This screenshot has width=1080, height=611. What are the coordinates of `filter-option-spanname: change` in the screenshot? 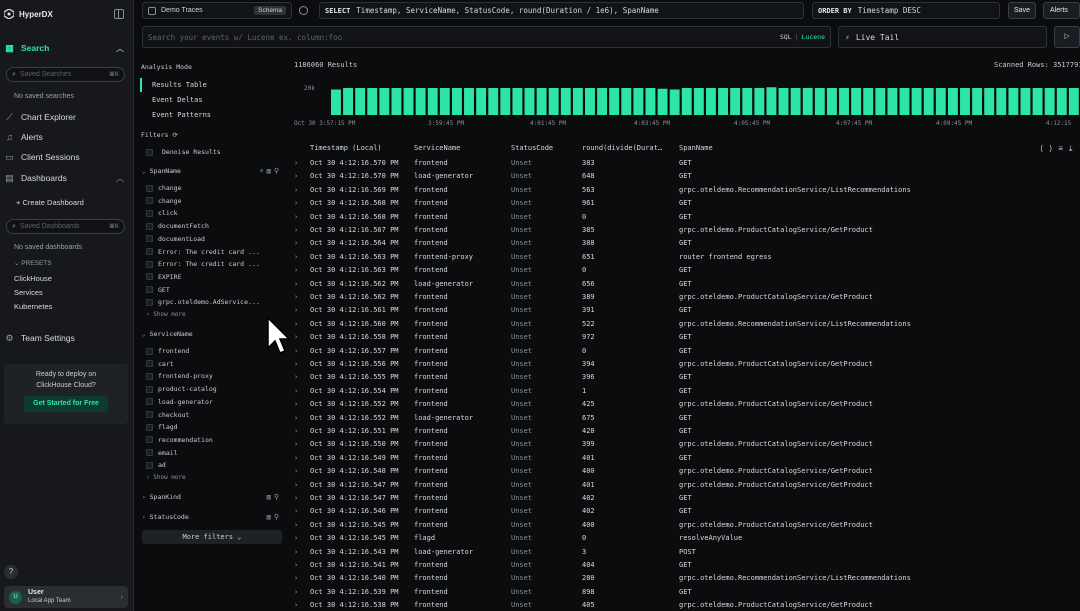 It's located at (163, 188).